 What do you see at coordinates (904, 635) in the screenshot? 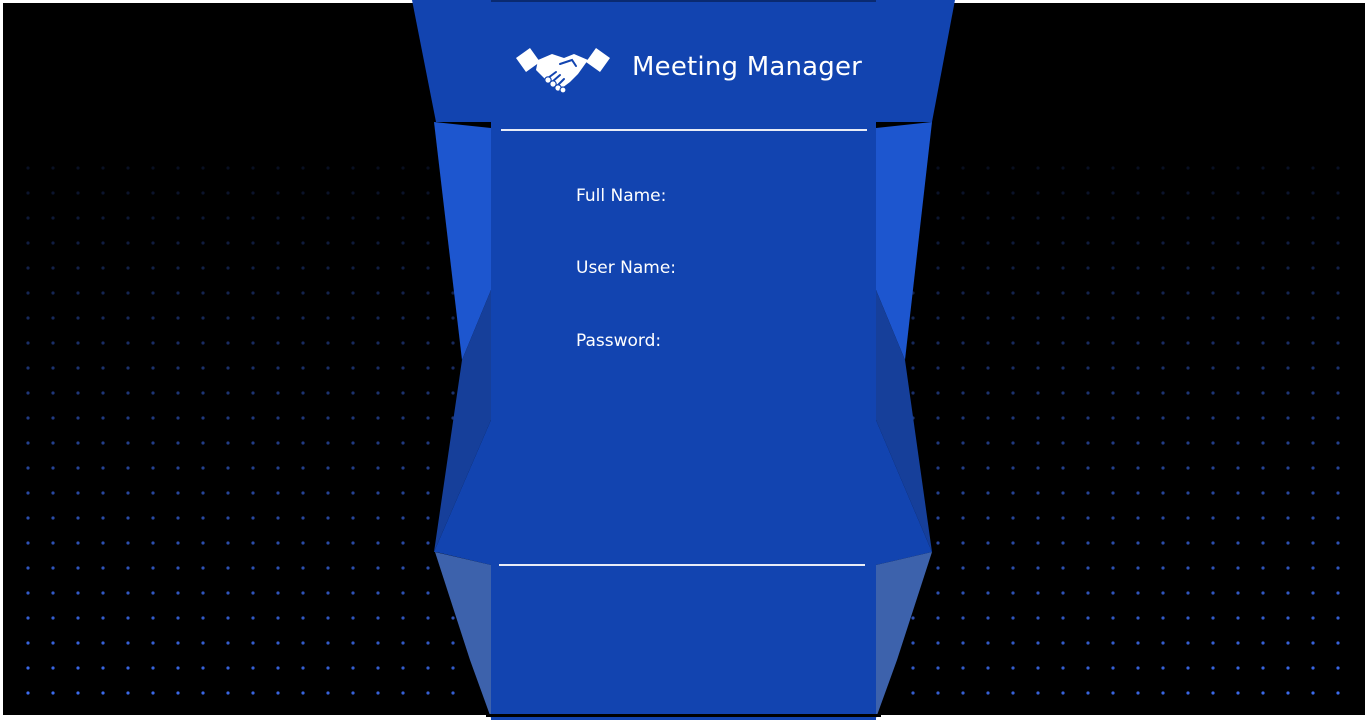
I see `right-bottom-side-panel` at bounding box center [904, 635].